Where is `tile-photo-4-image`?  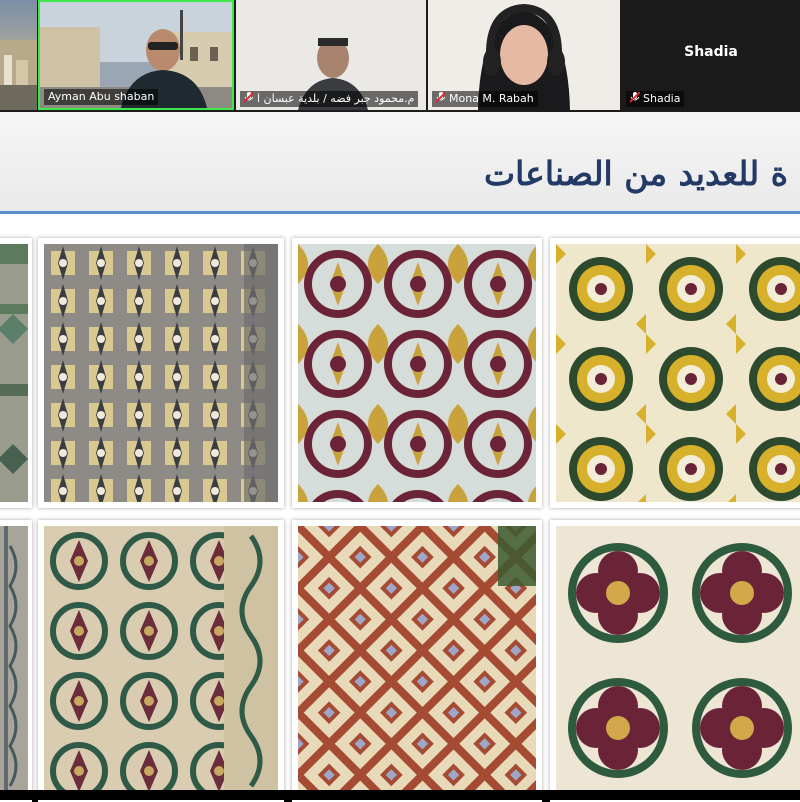
tile-photo-4-image is located at coordinates (678, 373).